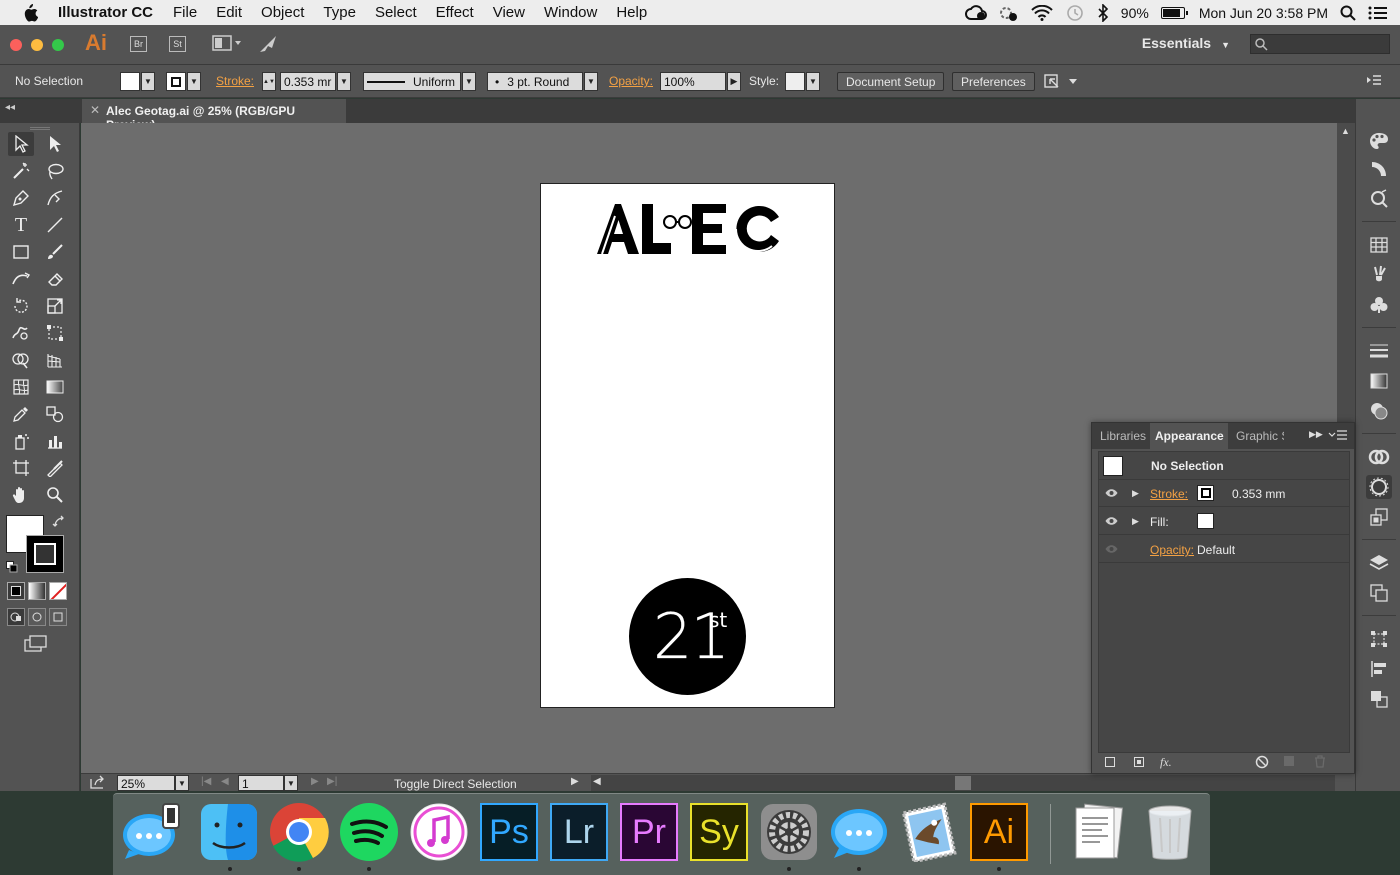 The height and width of the screenshot is (875, 1400). Describe the element at coordinates (688, 231) in the screenshot. I see `alec-logotype` at that location.